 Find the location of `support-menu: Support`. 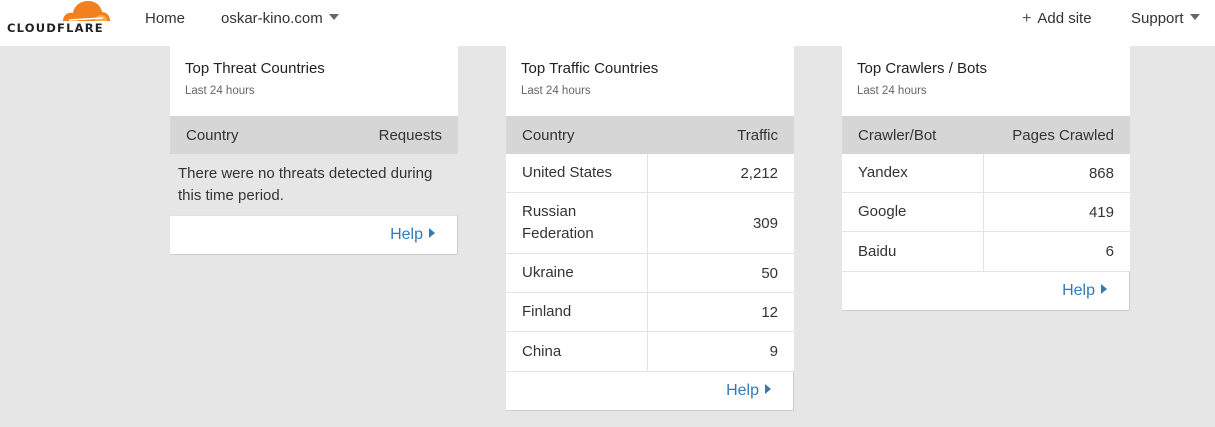

support-menu: Support is located at coordinates (1165, 18).